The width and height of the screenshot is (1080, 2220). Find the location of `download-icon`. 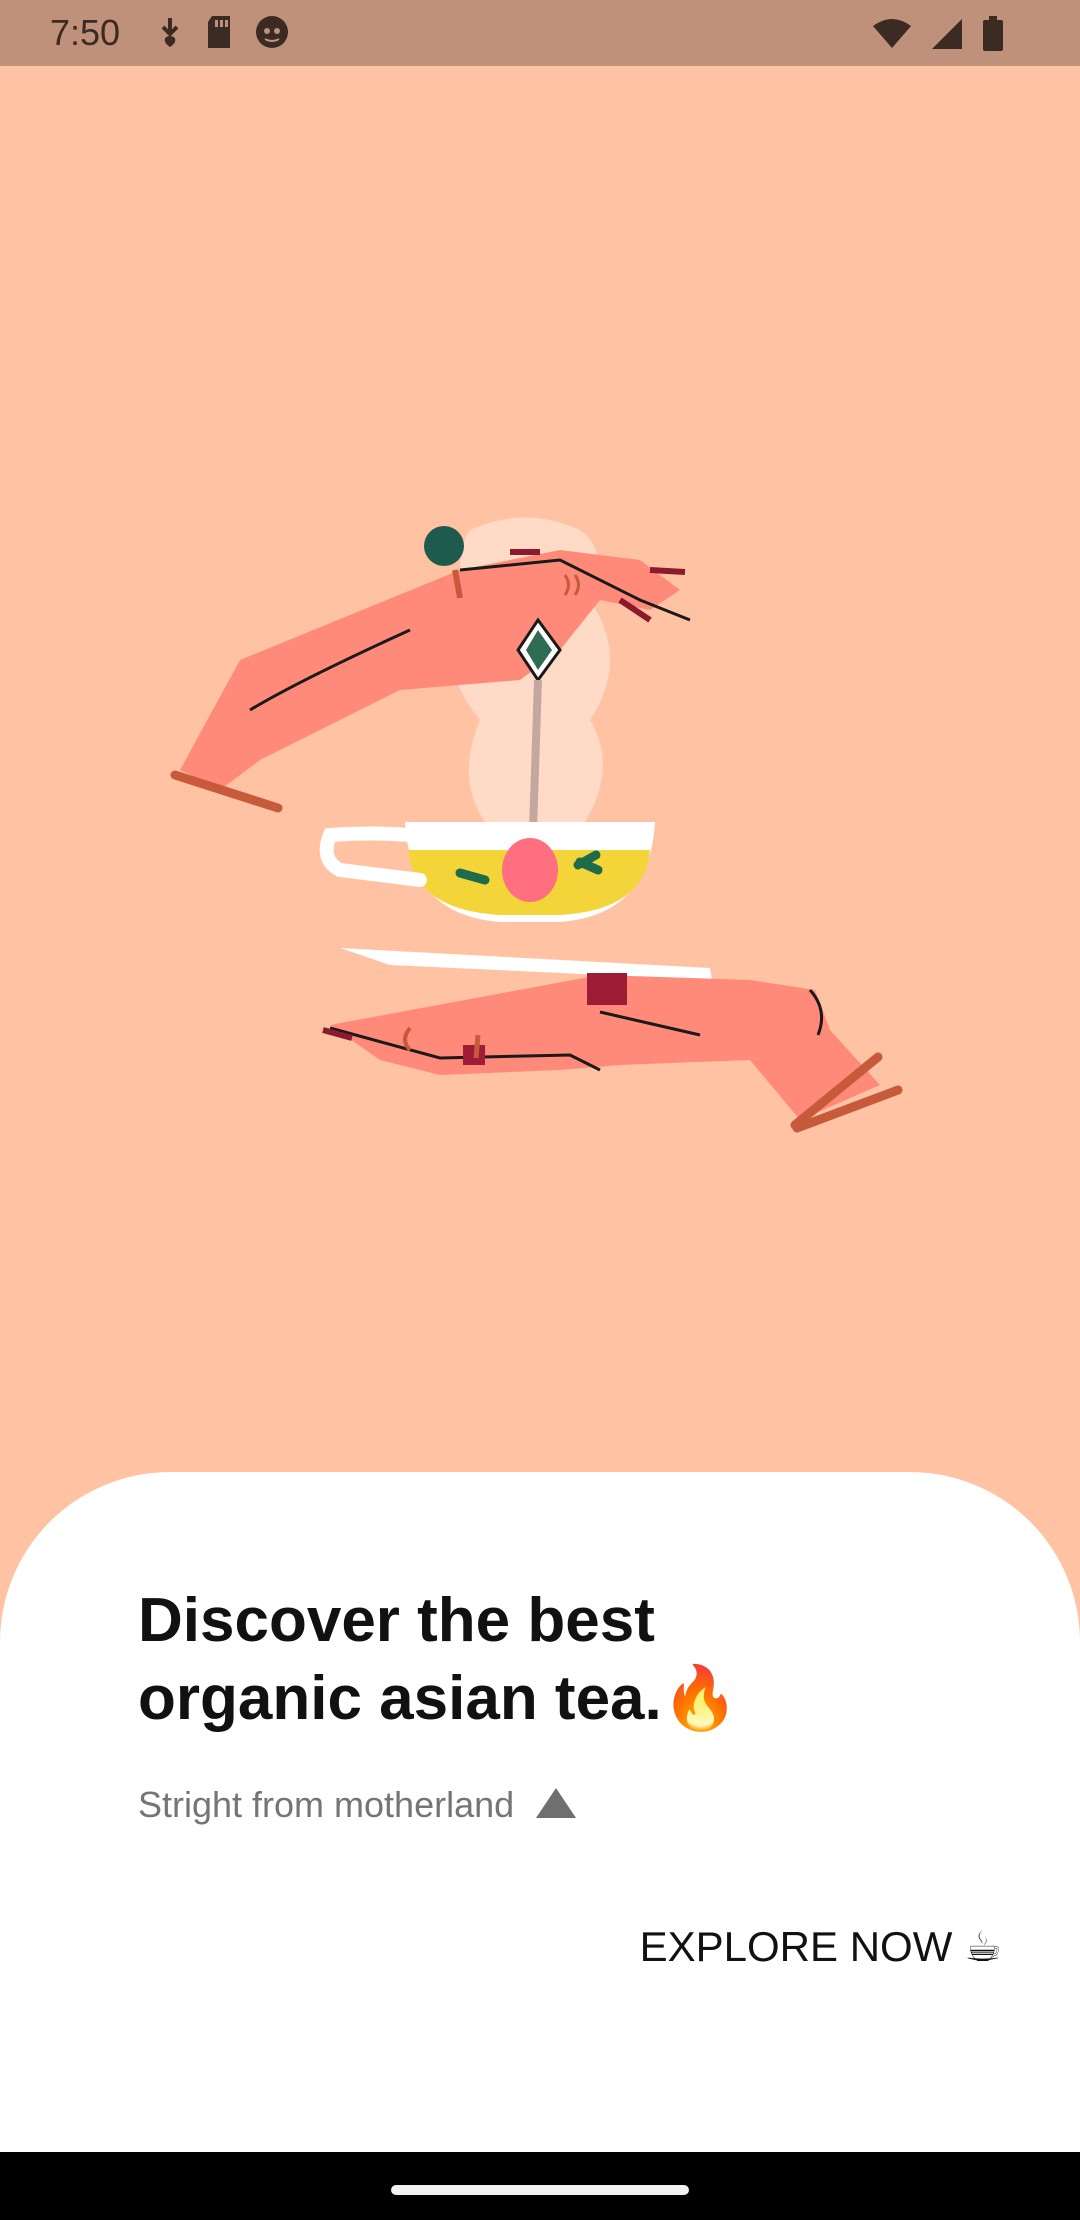

download-icon is located at coordinates (170, 32).